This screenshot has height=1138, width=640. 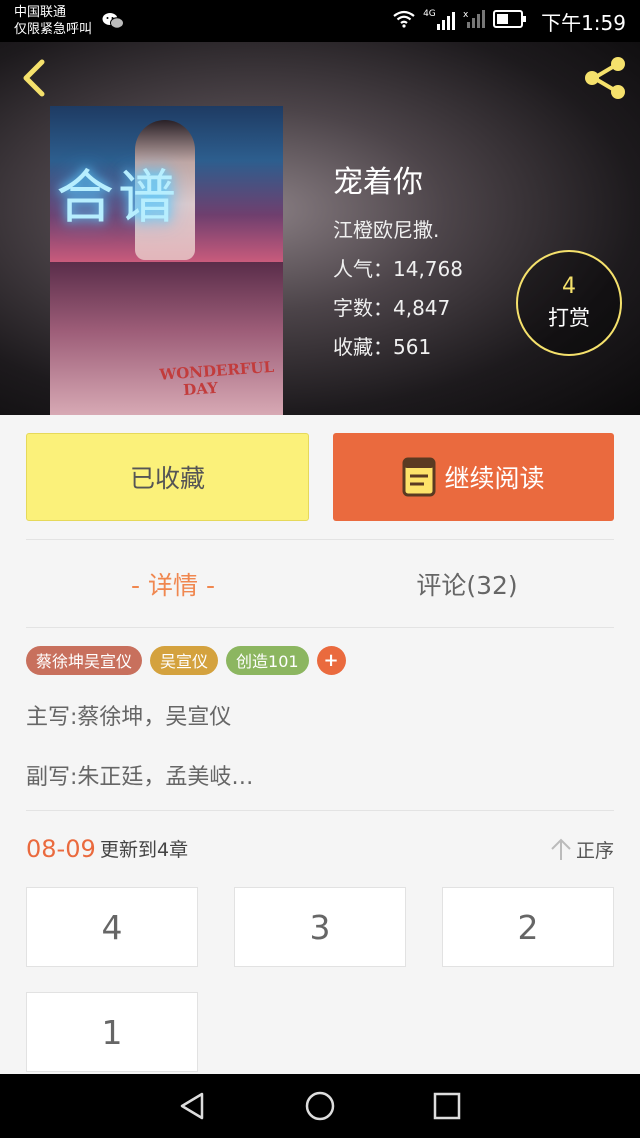 What do you see at coordinates (320, 21) in the screenshot?
I see `status-bar: 中国联通 仅限紧急呼叫 4G x 下午1:59` at bounding box center [320, 21].